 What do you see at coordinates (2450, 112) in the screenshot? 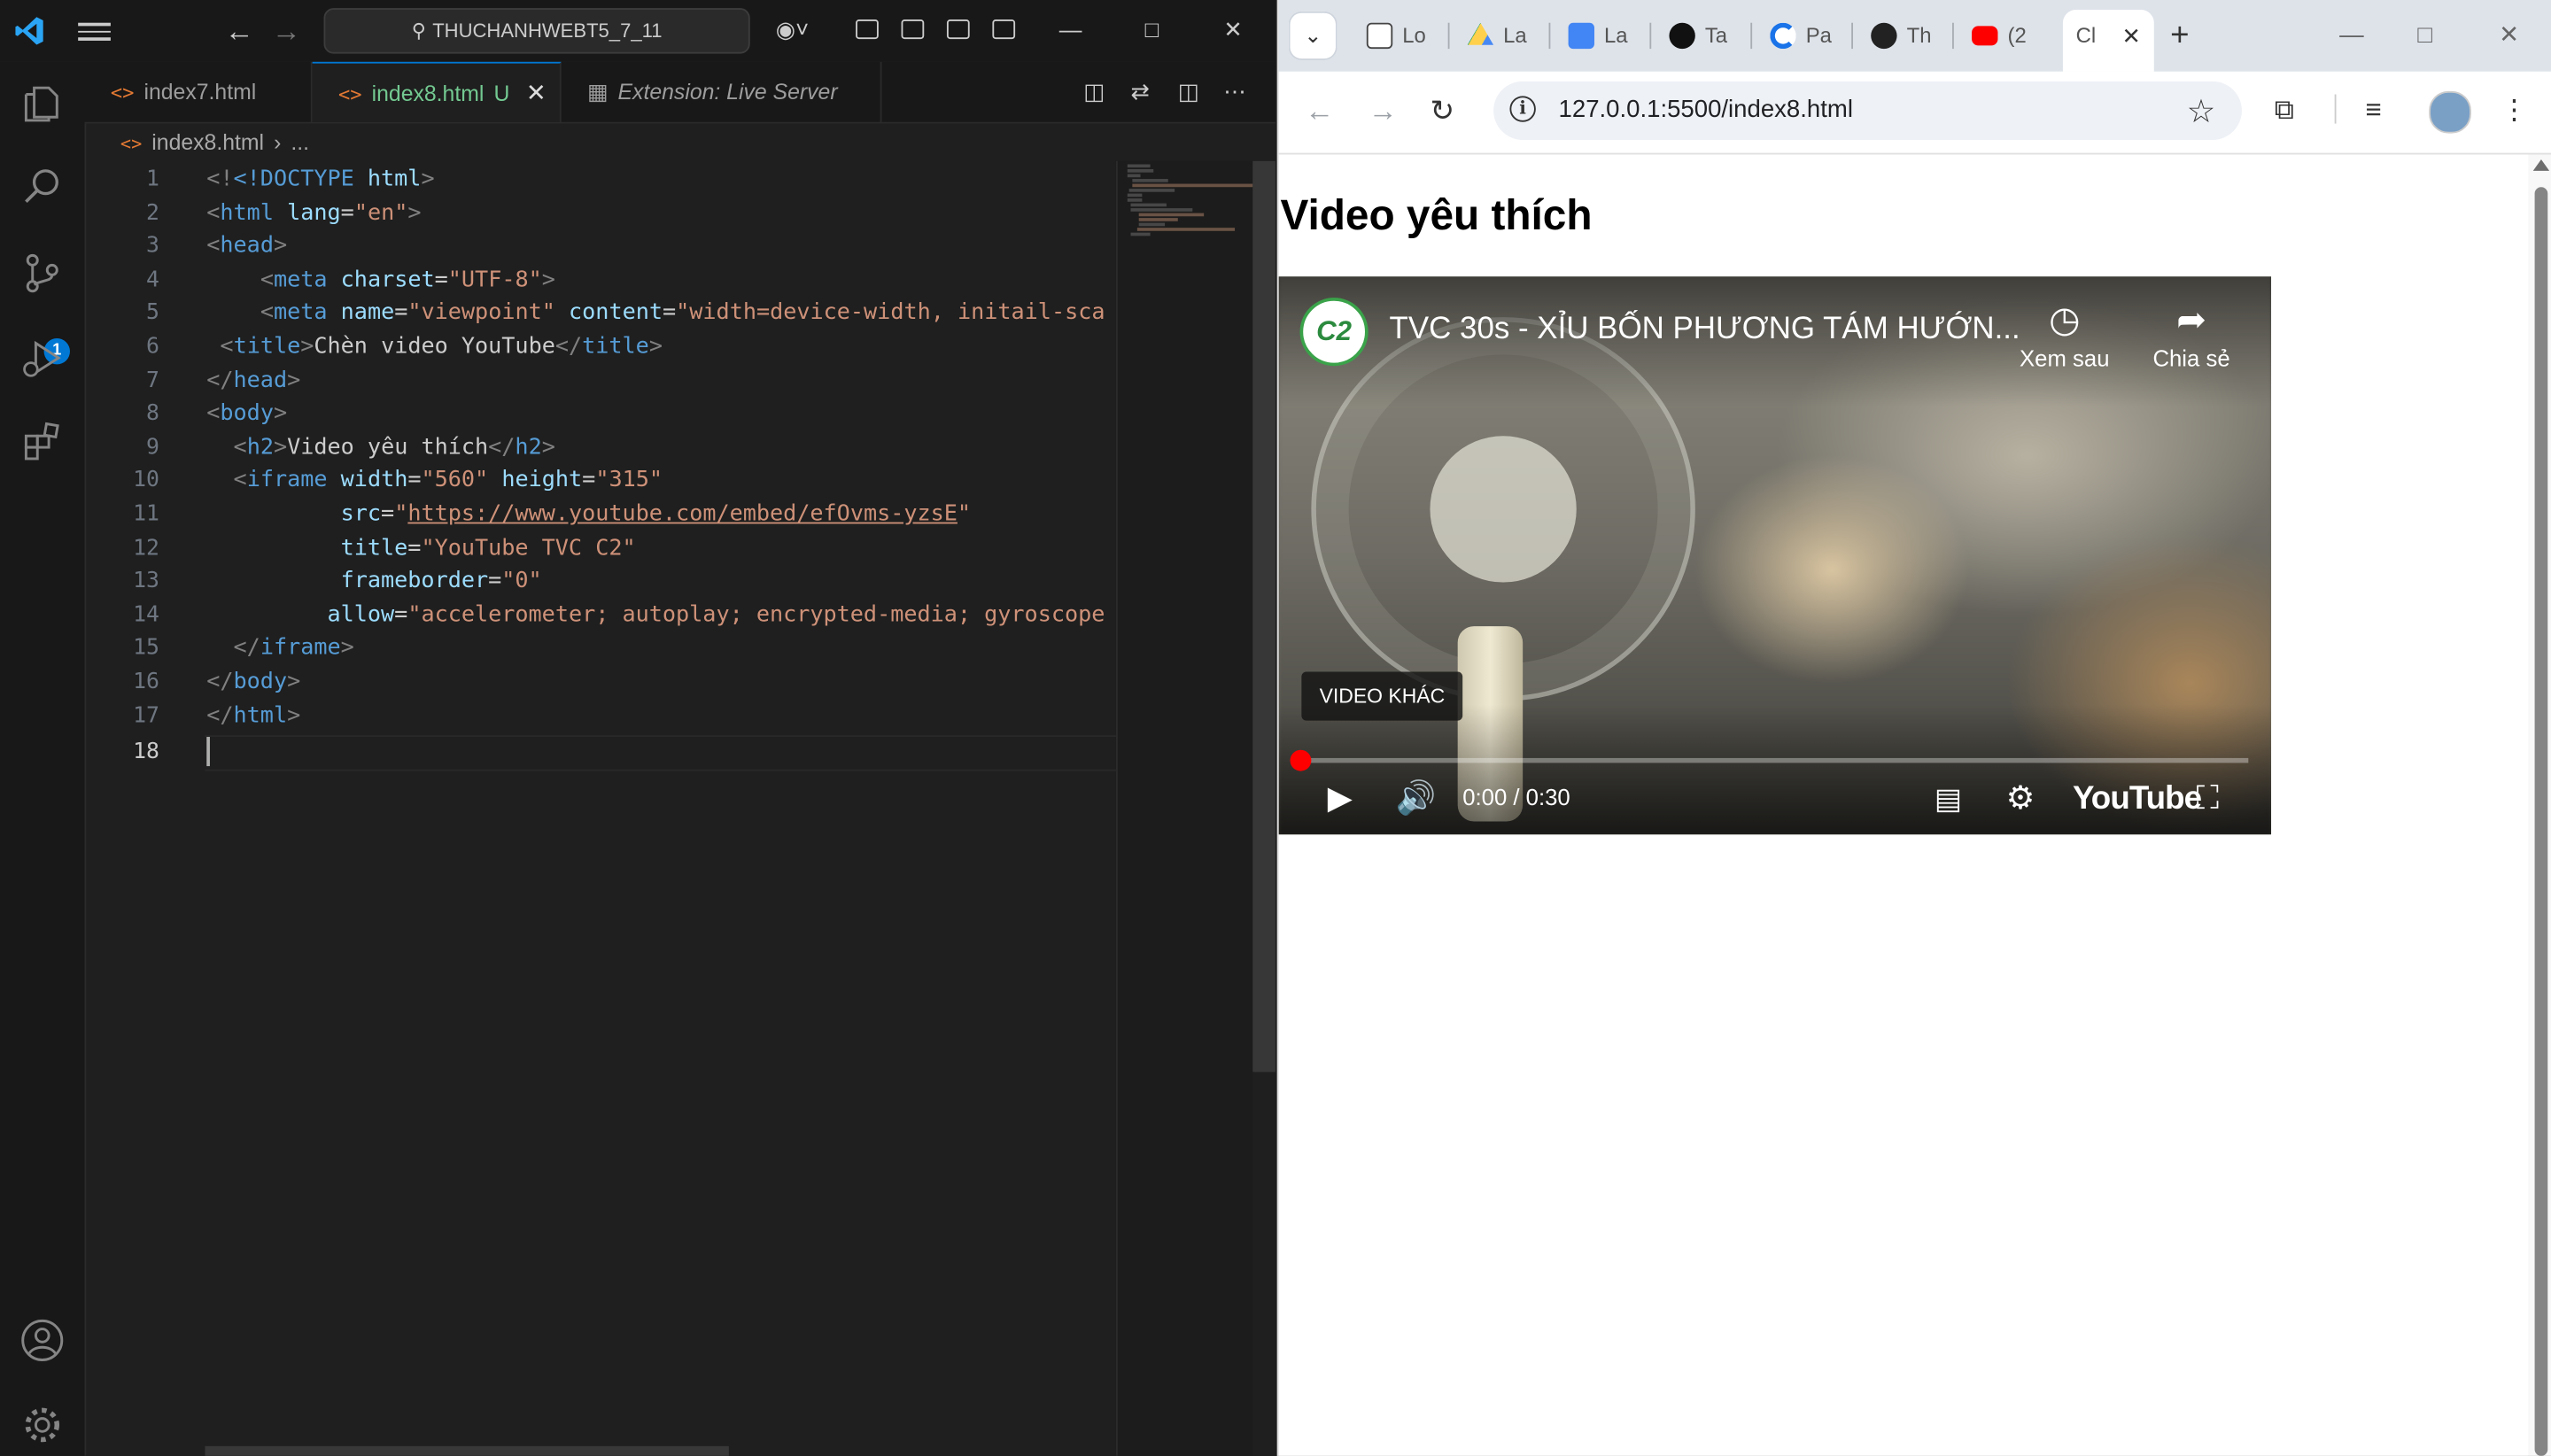
I see `profile-avatar` at bounding box center [2450, 112].